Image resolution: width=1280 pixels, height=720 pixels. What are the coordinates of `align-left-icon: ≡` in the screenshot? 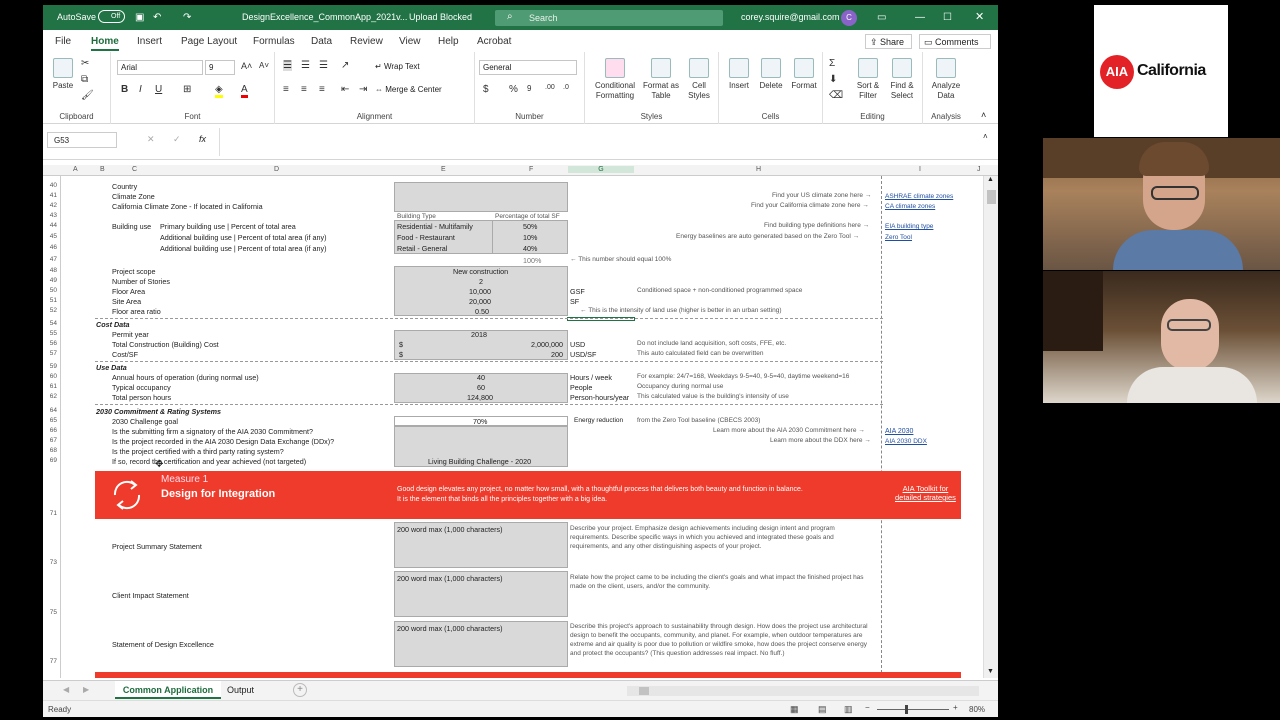 It's located at (286, 89).